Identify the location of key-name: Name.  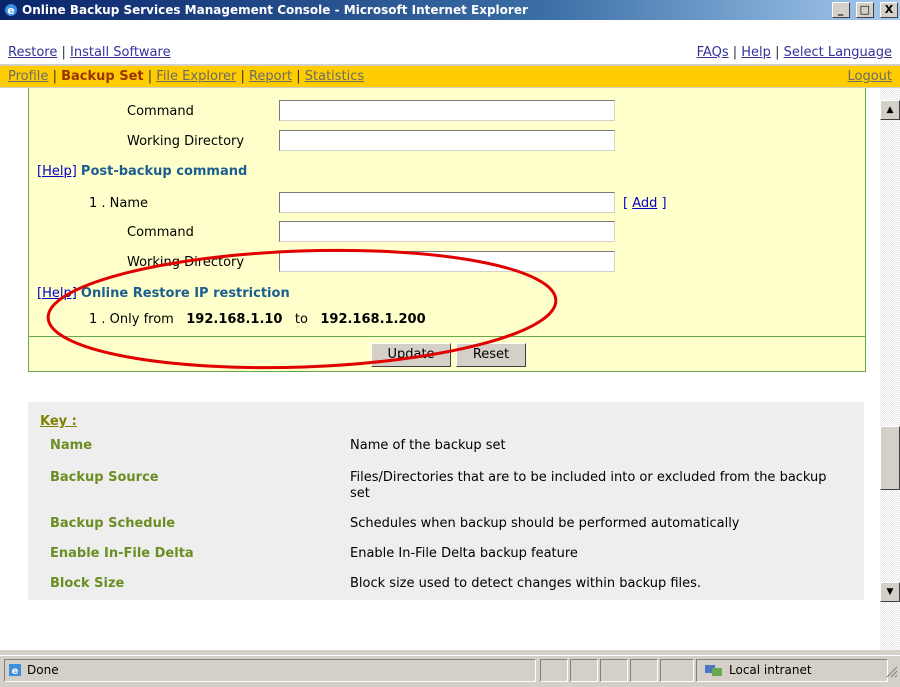
(71, 445).